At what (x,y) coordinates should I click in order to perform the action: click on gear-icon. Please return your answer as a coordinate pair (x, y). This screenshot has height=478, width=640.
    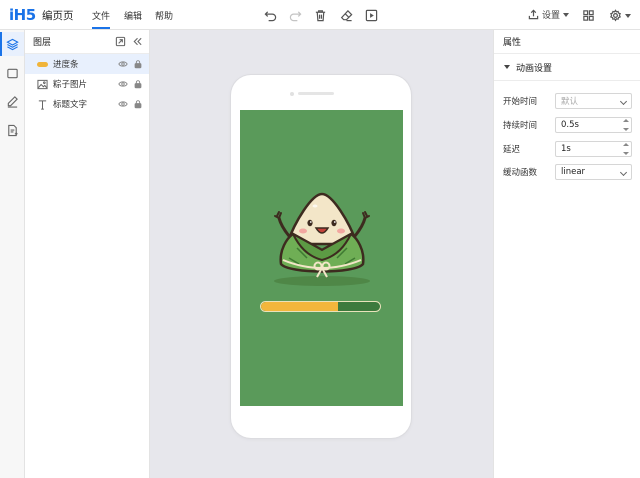
    Looking at the image, I should click on (615, 15).